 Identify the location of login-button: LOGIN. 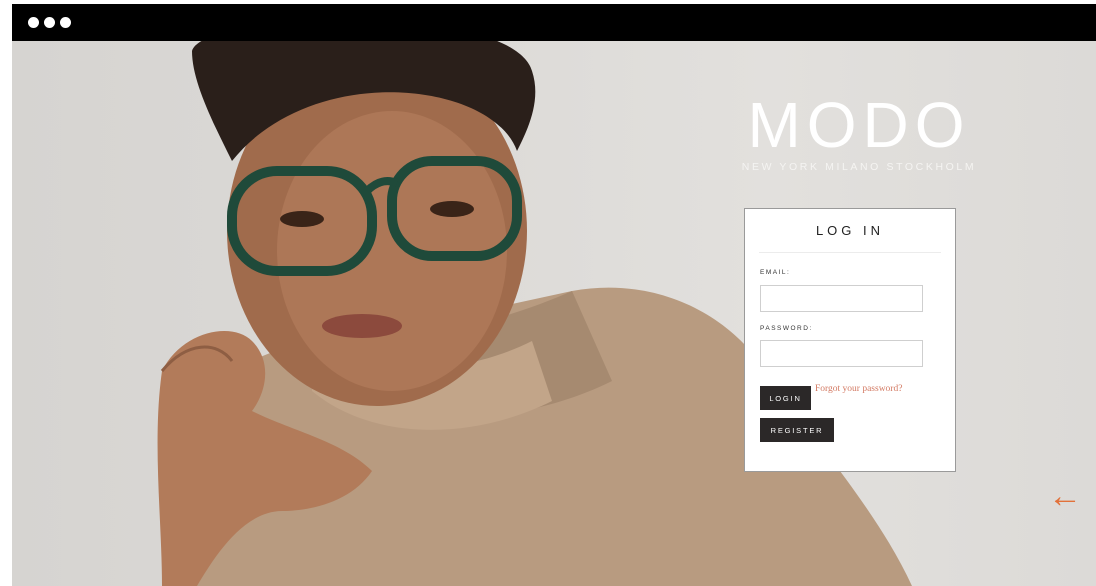
(785, 398).